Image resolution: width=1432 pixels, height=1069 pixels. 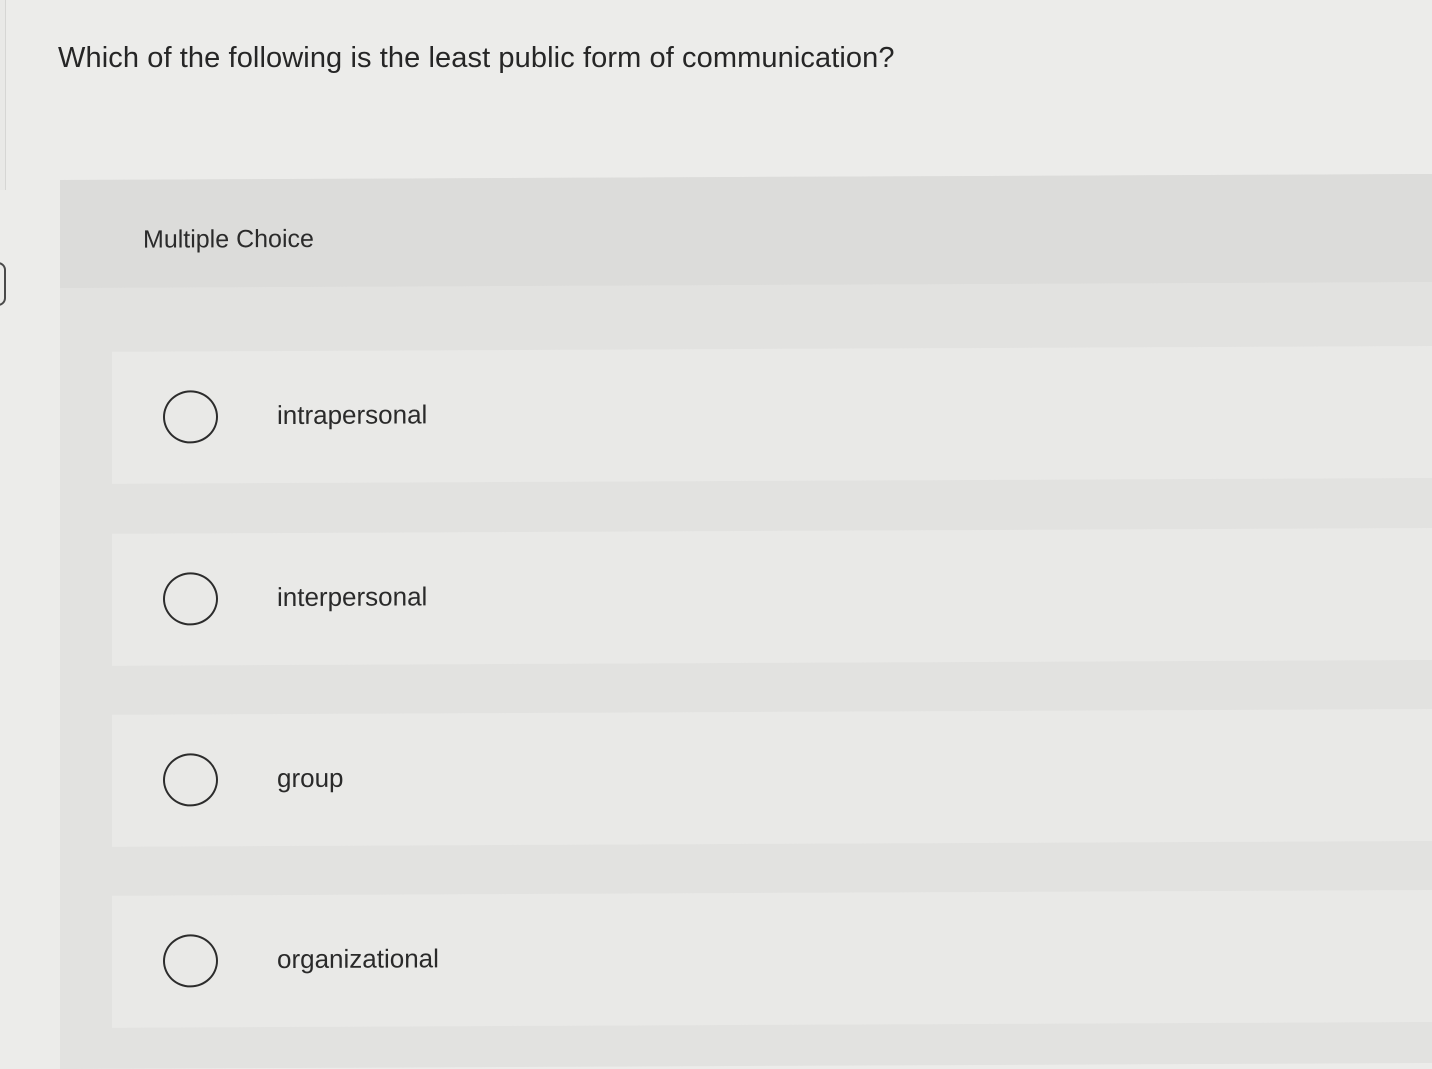 I want to click on answer-option-interpersonal: interpersonal, so click(x=772, y=597).